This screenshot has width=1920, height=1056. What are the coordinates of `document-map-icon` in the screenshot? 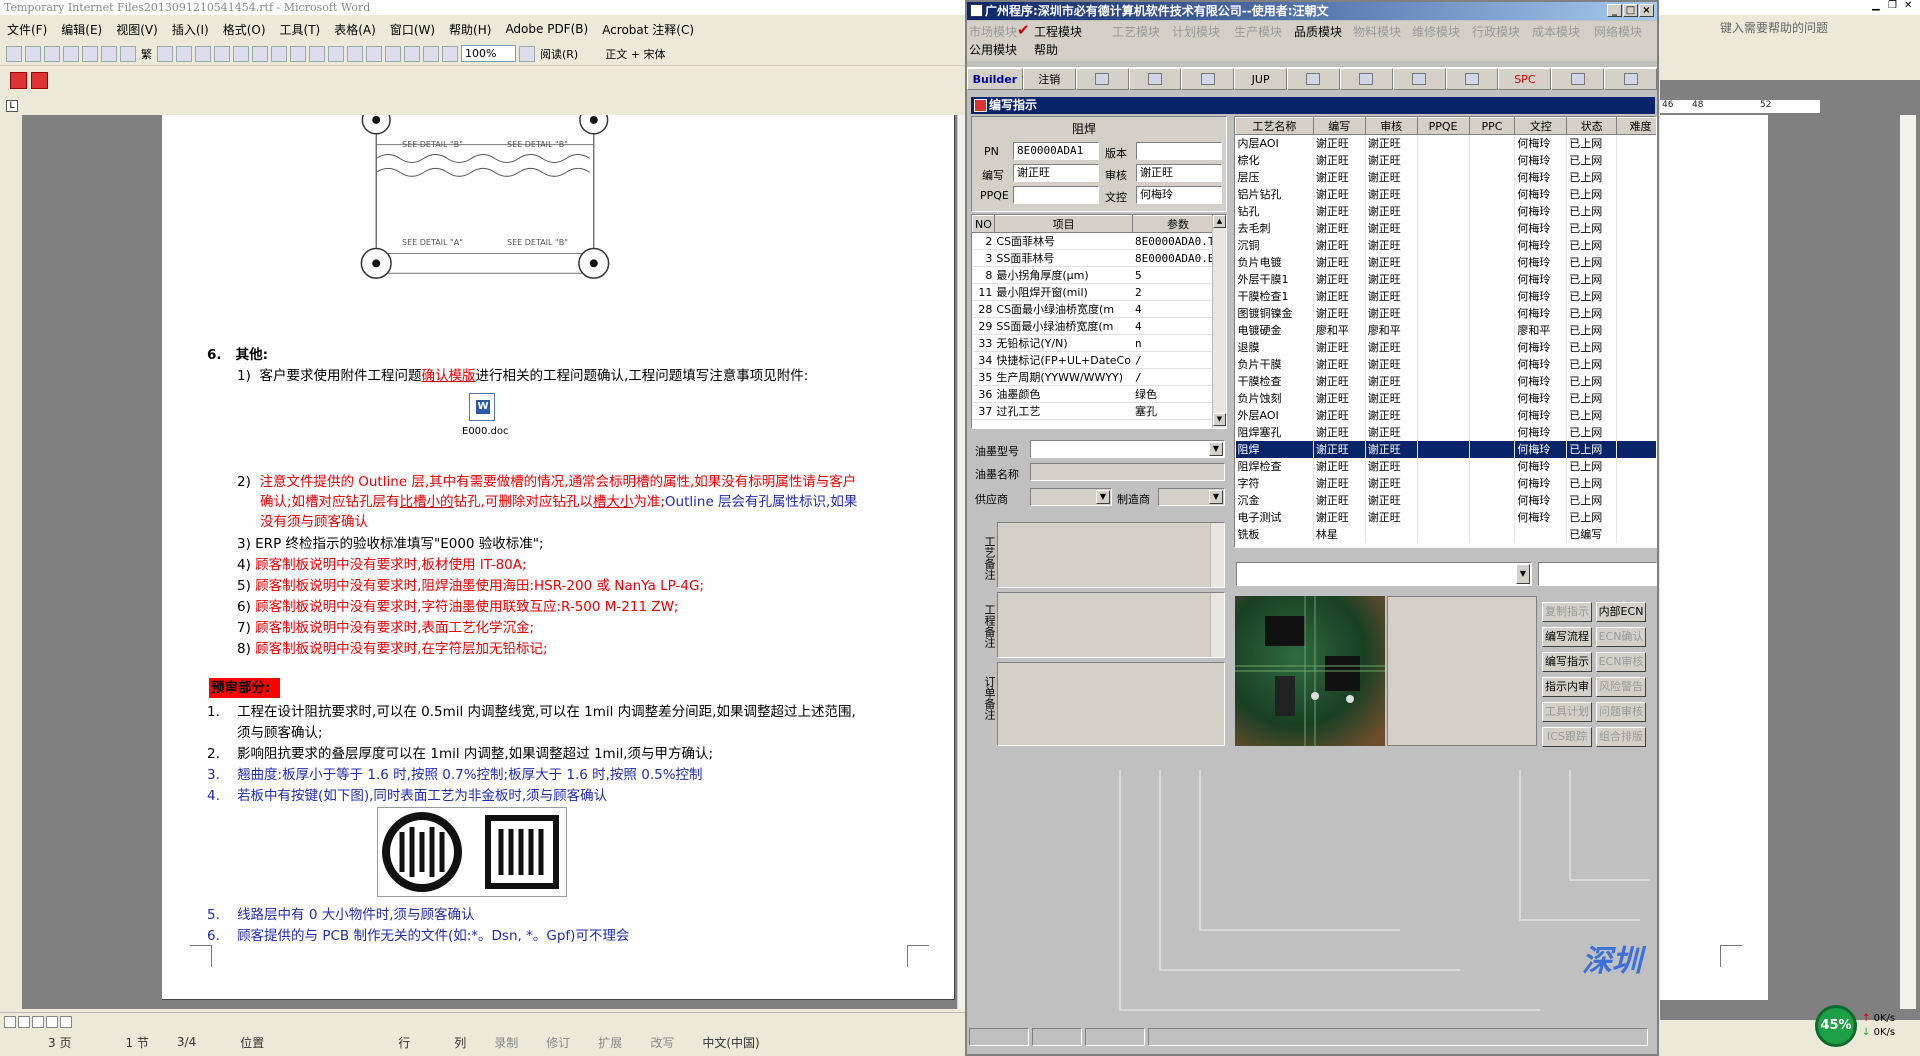 It's located at (431, 53).